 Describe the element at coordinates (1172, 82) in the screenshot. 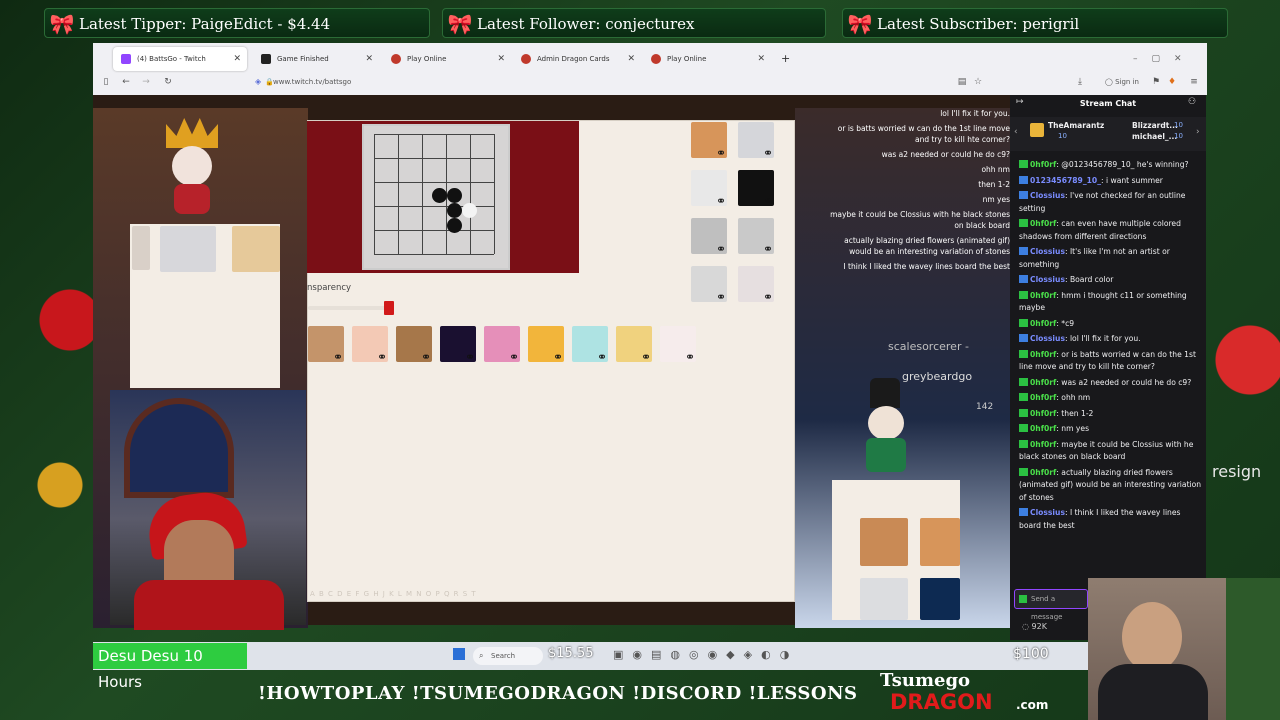

I see `extension-flame-icon: ♦` at that location.